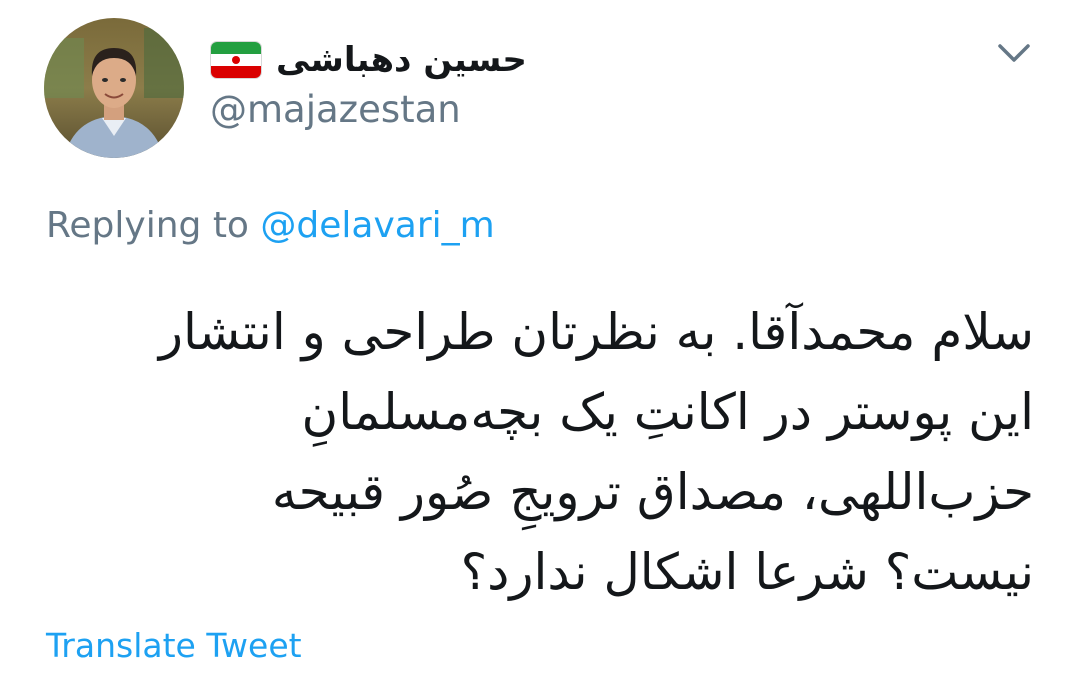  Describe the element at coordinates (1014, 53) in the screenshot. I see `chevron-down-icon` at that location.